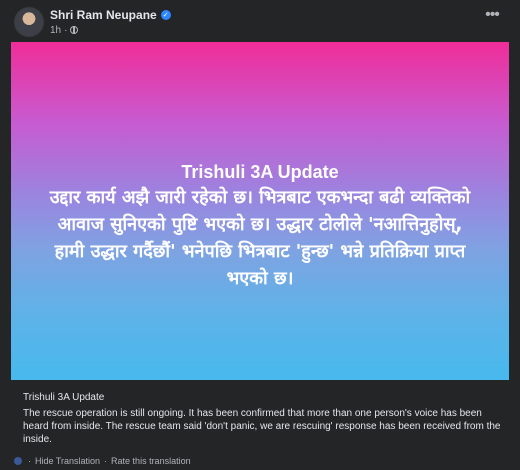  Describe the element at coordinates (103, 15) in the screenshot. I see `author-name: Shri Ram Neupane` at that location.